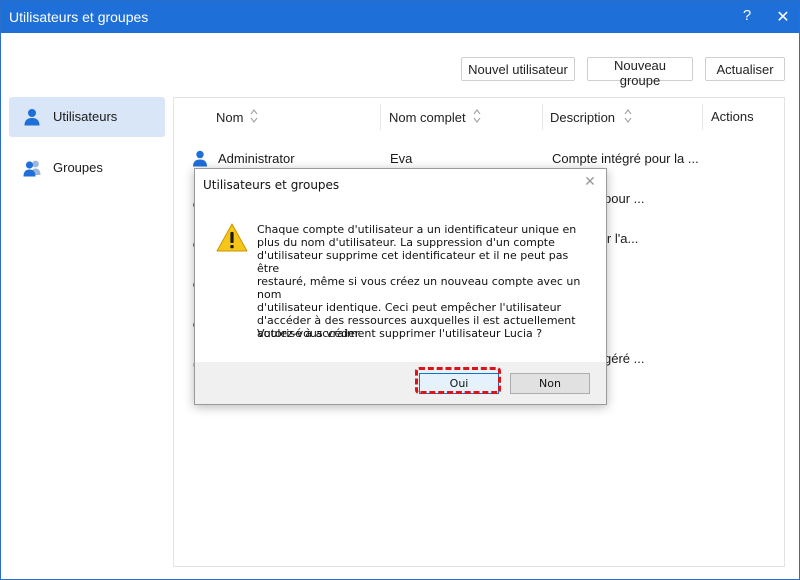  Describe the element at coordinates (747, 17) in the screenshot. I see `help-icon: ?` at that location.